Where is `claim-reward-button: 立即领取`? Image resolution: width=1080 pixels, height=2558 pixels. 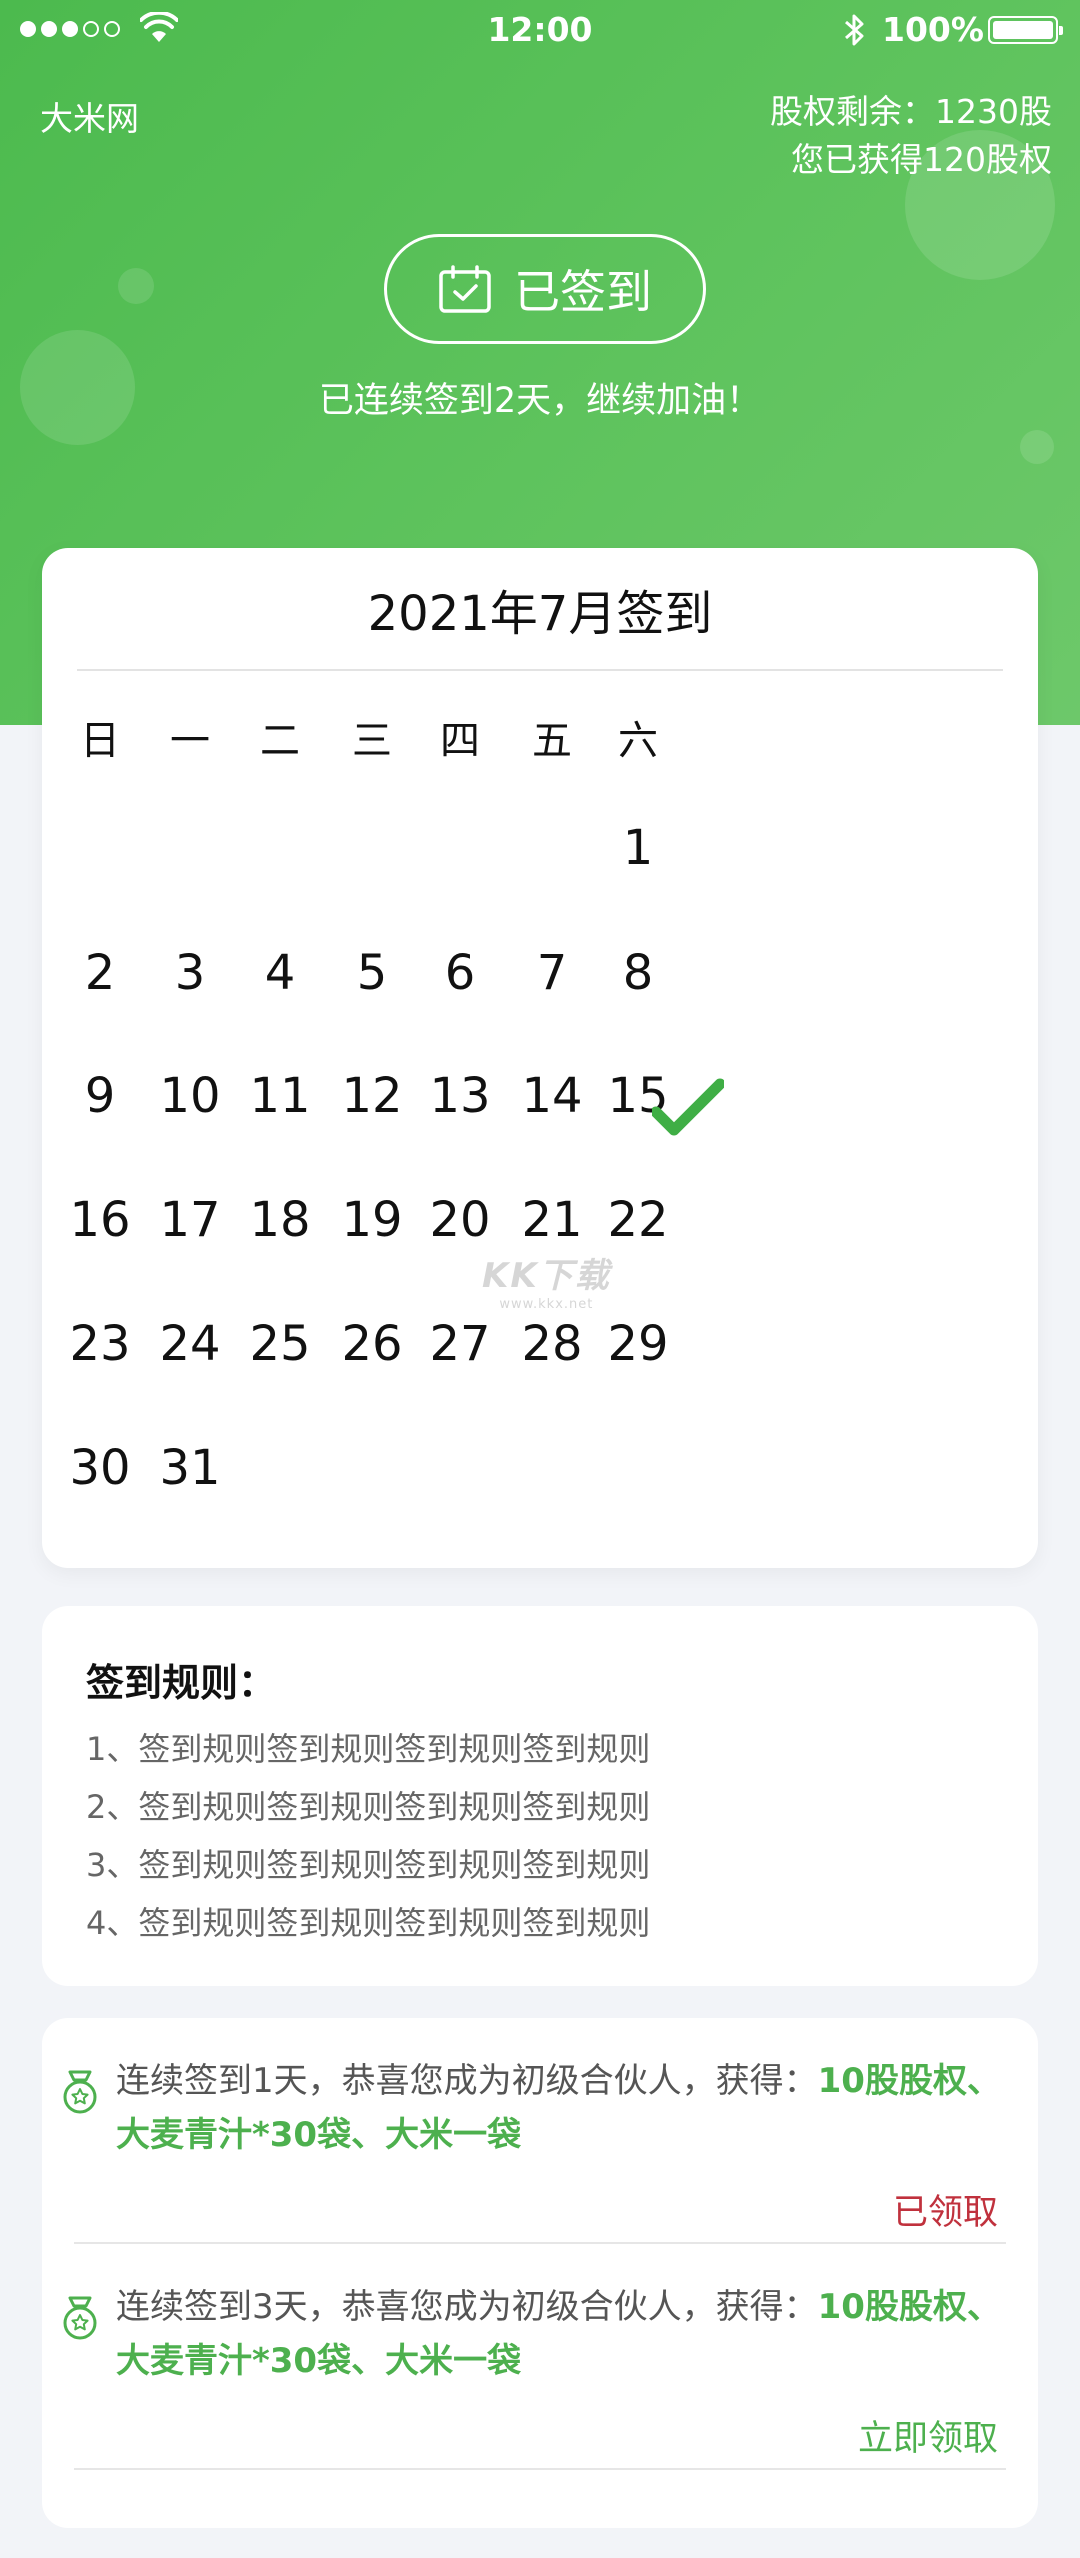 claim-reward-button: 立即领取 is located at coordinates (928, 2435).